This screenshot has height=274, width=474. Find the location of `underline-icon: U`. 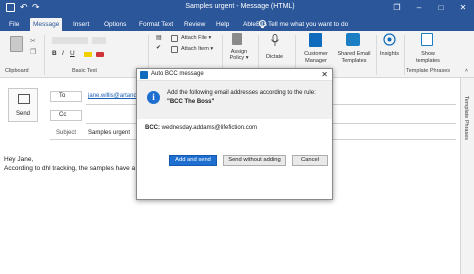

underline-icon: U is located at coordinates (72, 53).